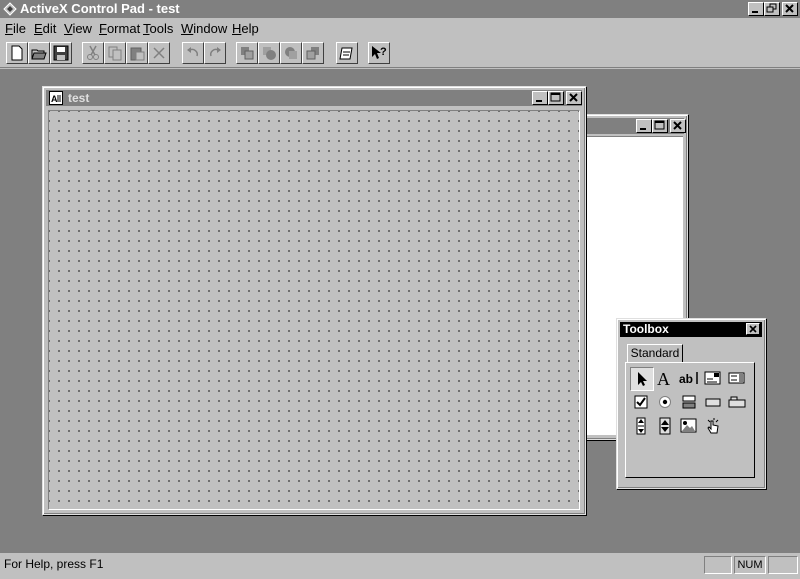  What do you see at coordinates (15, 28) in the screenshot?
I see `menu-file: File` at bounding box center [15, 28].